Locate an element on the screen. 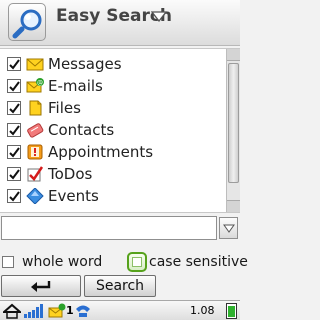 The height and width of the screenshot is (320, 320). list-item-label: E-mails is located at coordinates (75, 86).